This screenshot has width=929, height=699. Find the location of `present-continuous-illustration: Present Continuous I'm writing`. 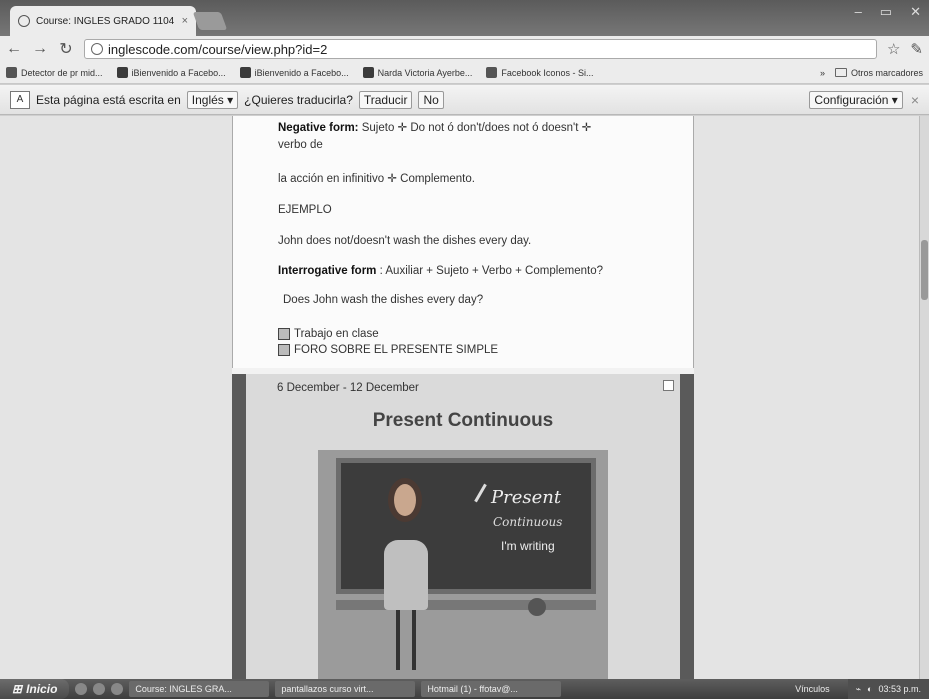

present-continuous-illustration: Present Continuous I'm writing is located at coordinates (463, 564).